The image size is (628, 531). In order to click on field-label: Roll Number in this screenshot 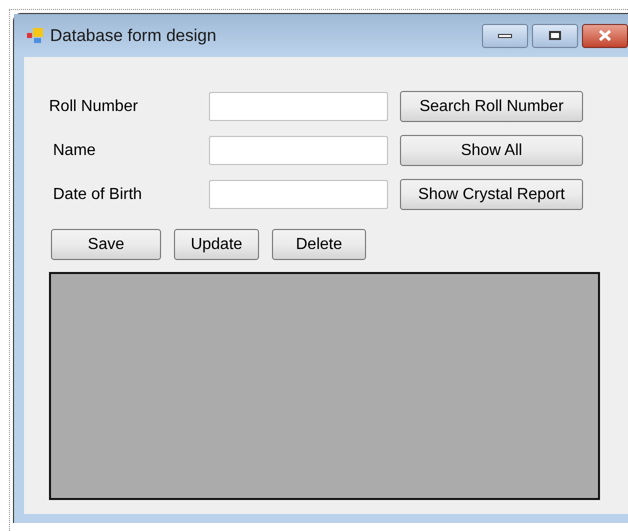, I will do `click(94, 106)`.